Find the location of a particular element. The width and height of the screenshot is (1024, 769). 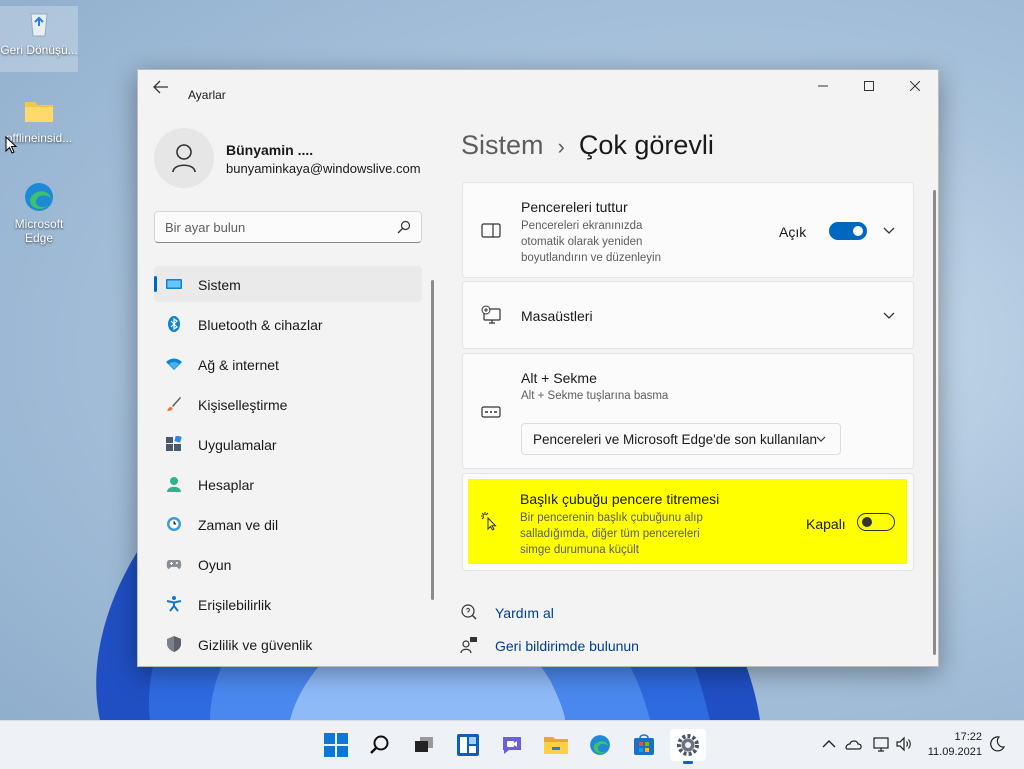

taskbar-edge-button is located at coordinates (600, 745).